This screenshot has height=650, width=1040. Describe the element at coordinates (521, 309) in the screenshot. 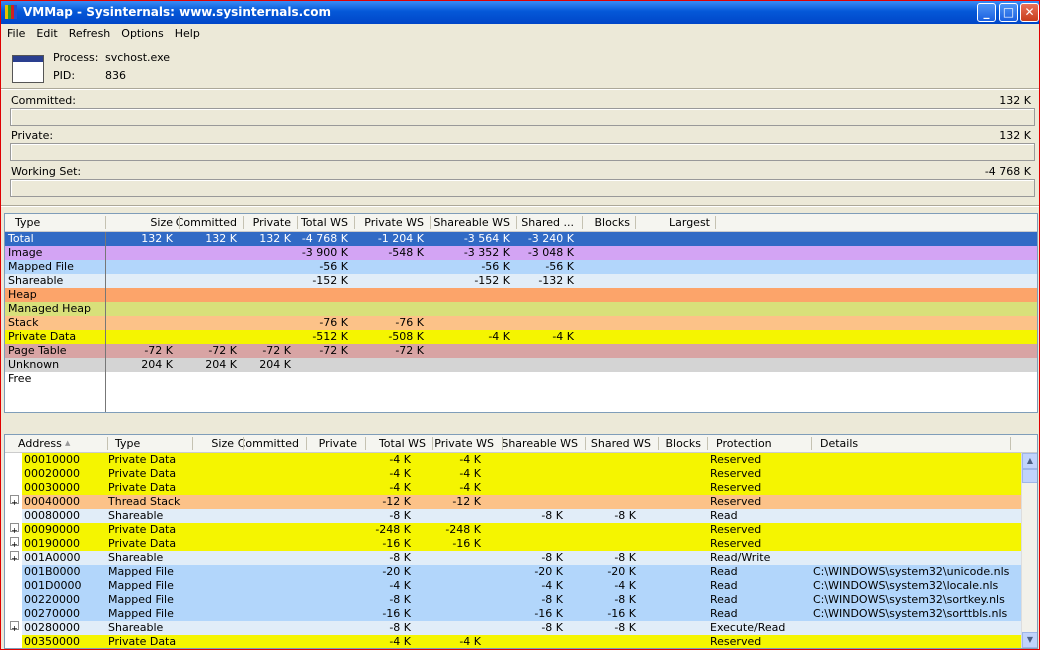

I see `summary-row: Managed Heap` at that location.